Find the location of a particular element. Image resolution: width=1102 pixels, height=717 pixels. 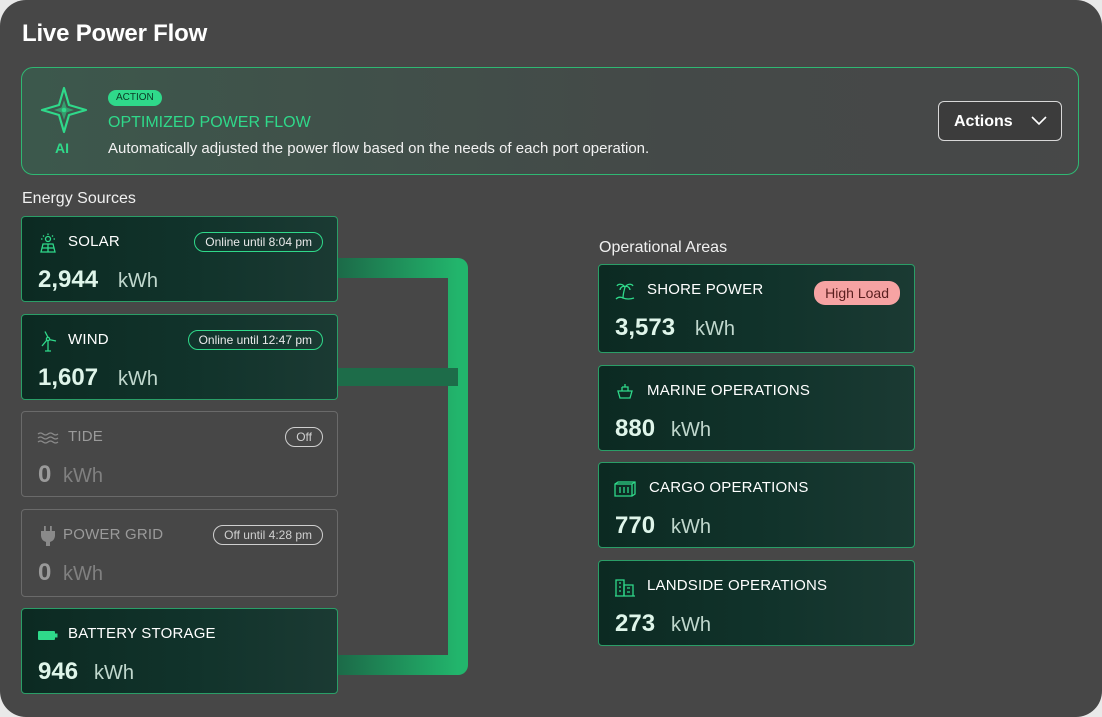

area-name: CARGO OPERATIONS is located at coordinates (729, 487).